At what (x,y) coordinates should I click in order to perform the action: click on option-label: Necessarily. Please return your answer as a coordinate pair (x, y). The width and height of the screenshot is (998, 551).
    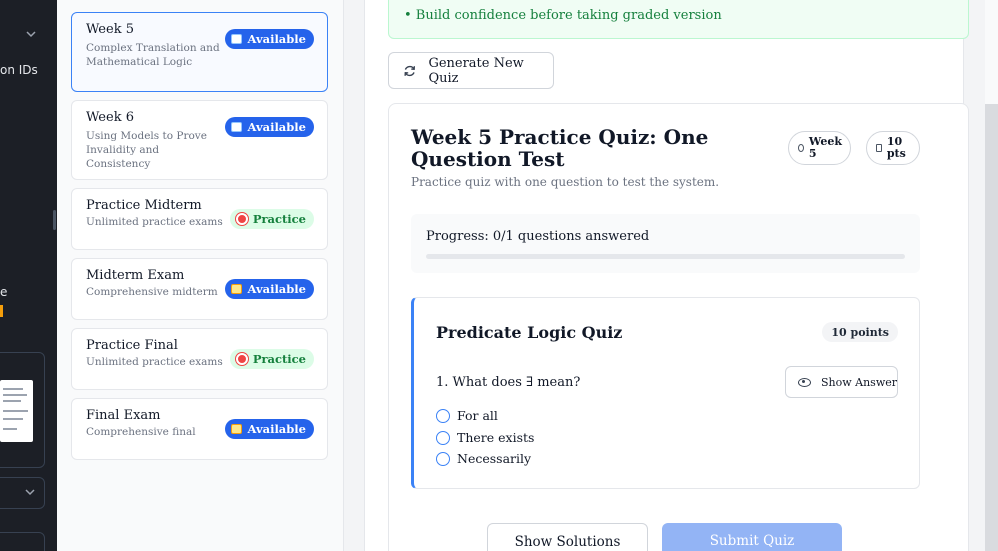
    Looking at the image, I should click on (494, 458).